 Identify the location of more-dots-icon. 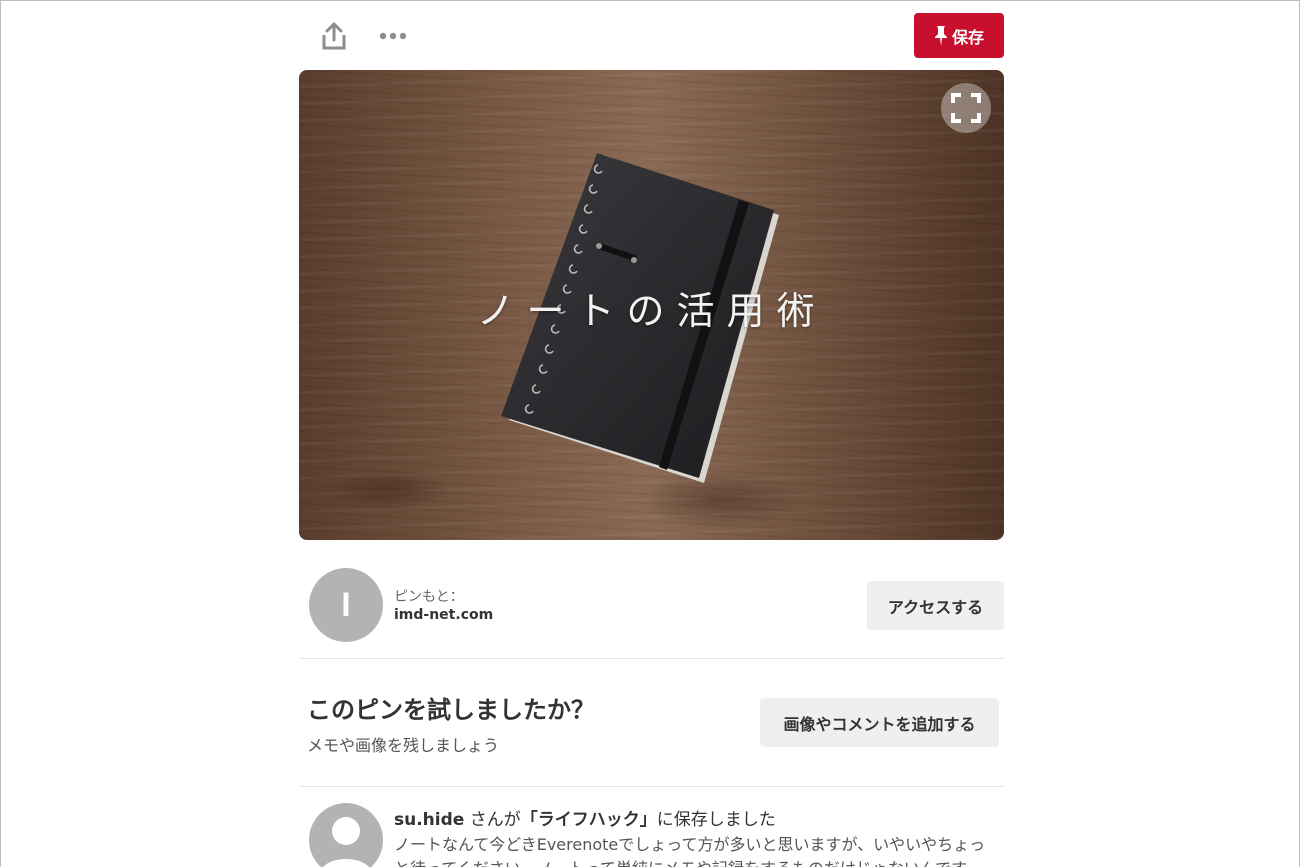
(393, 36).